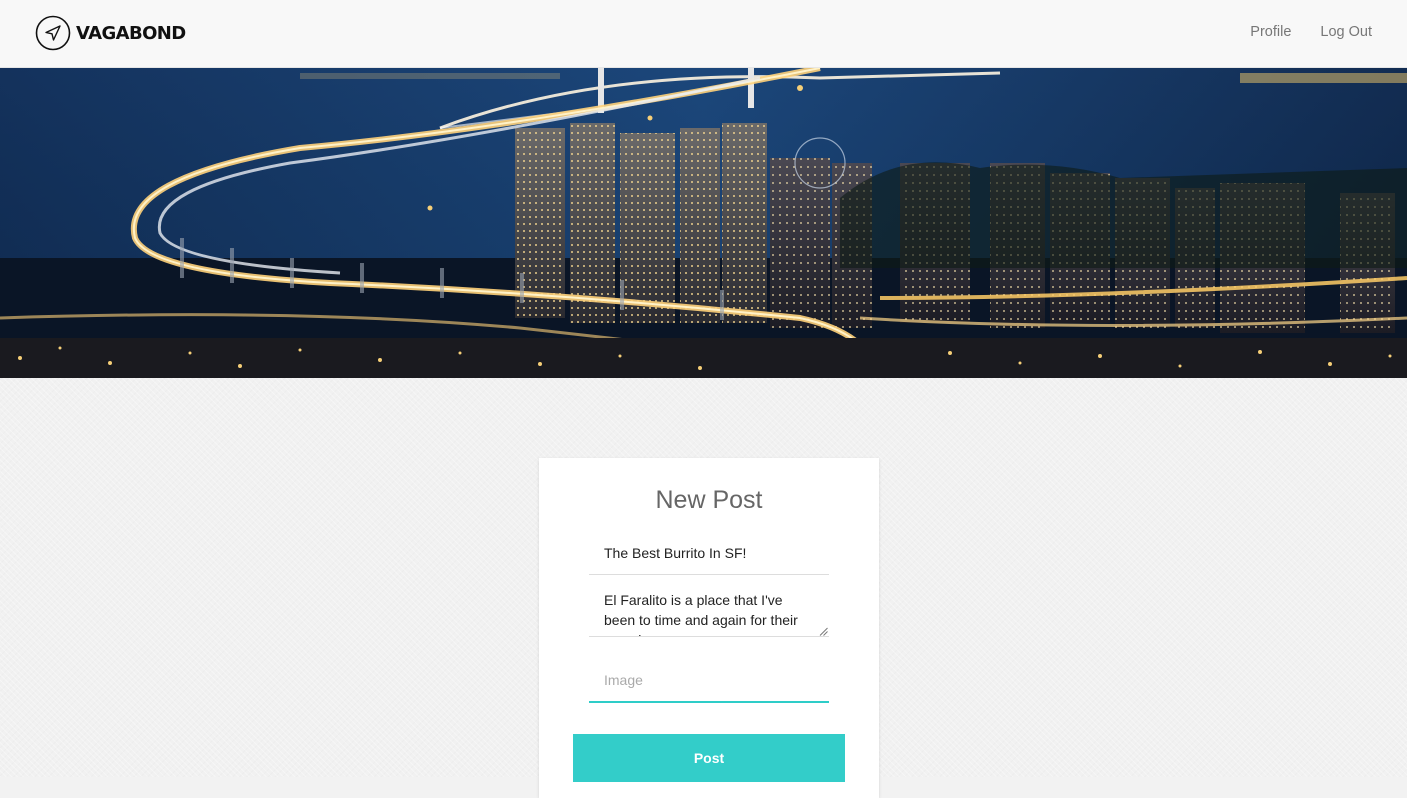  What do you see at coordinates (823, 631) in the screenshot?
I see `resize-handle-icon` at bounding box center [823, 631].